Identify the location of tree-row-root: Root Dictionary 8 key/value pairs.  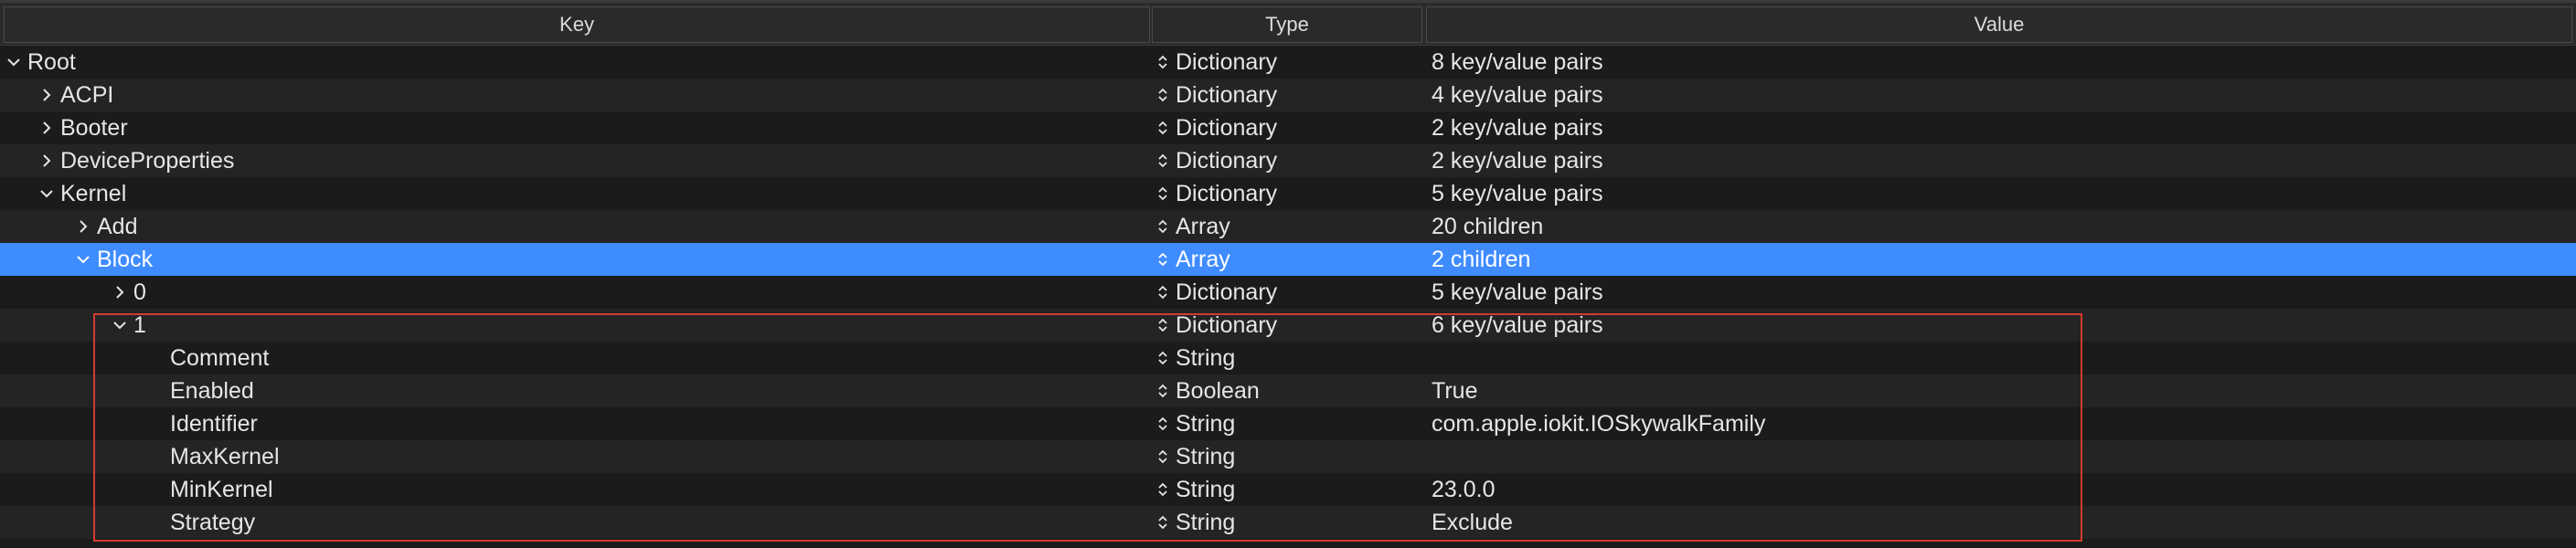
(1288, 62).